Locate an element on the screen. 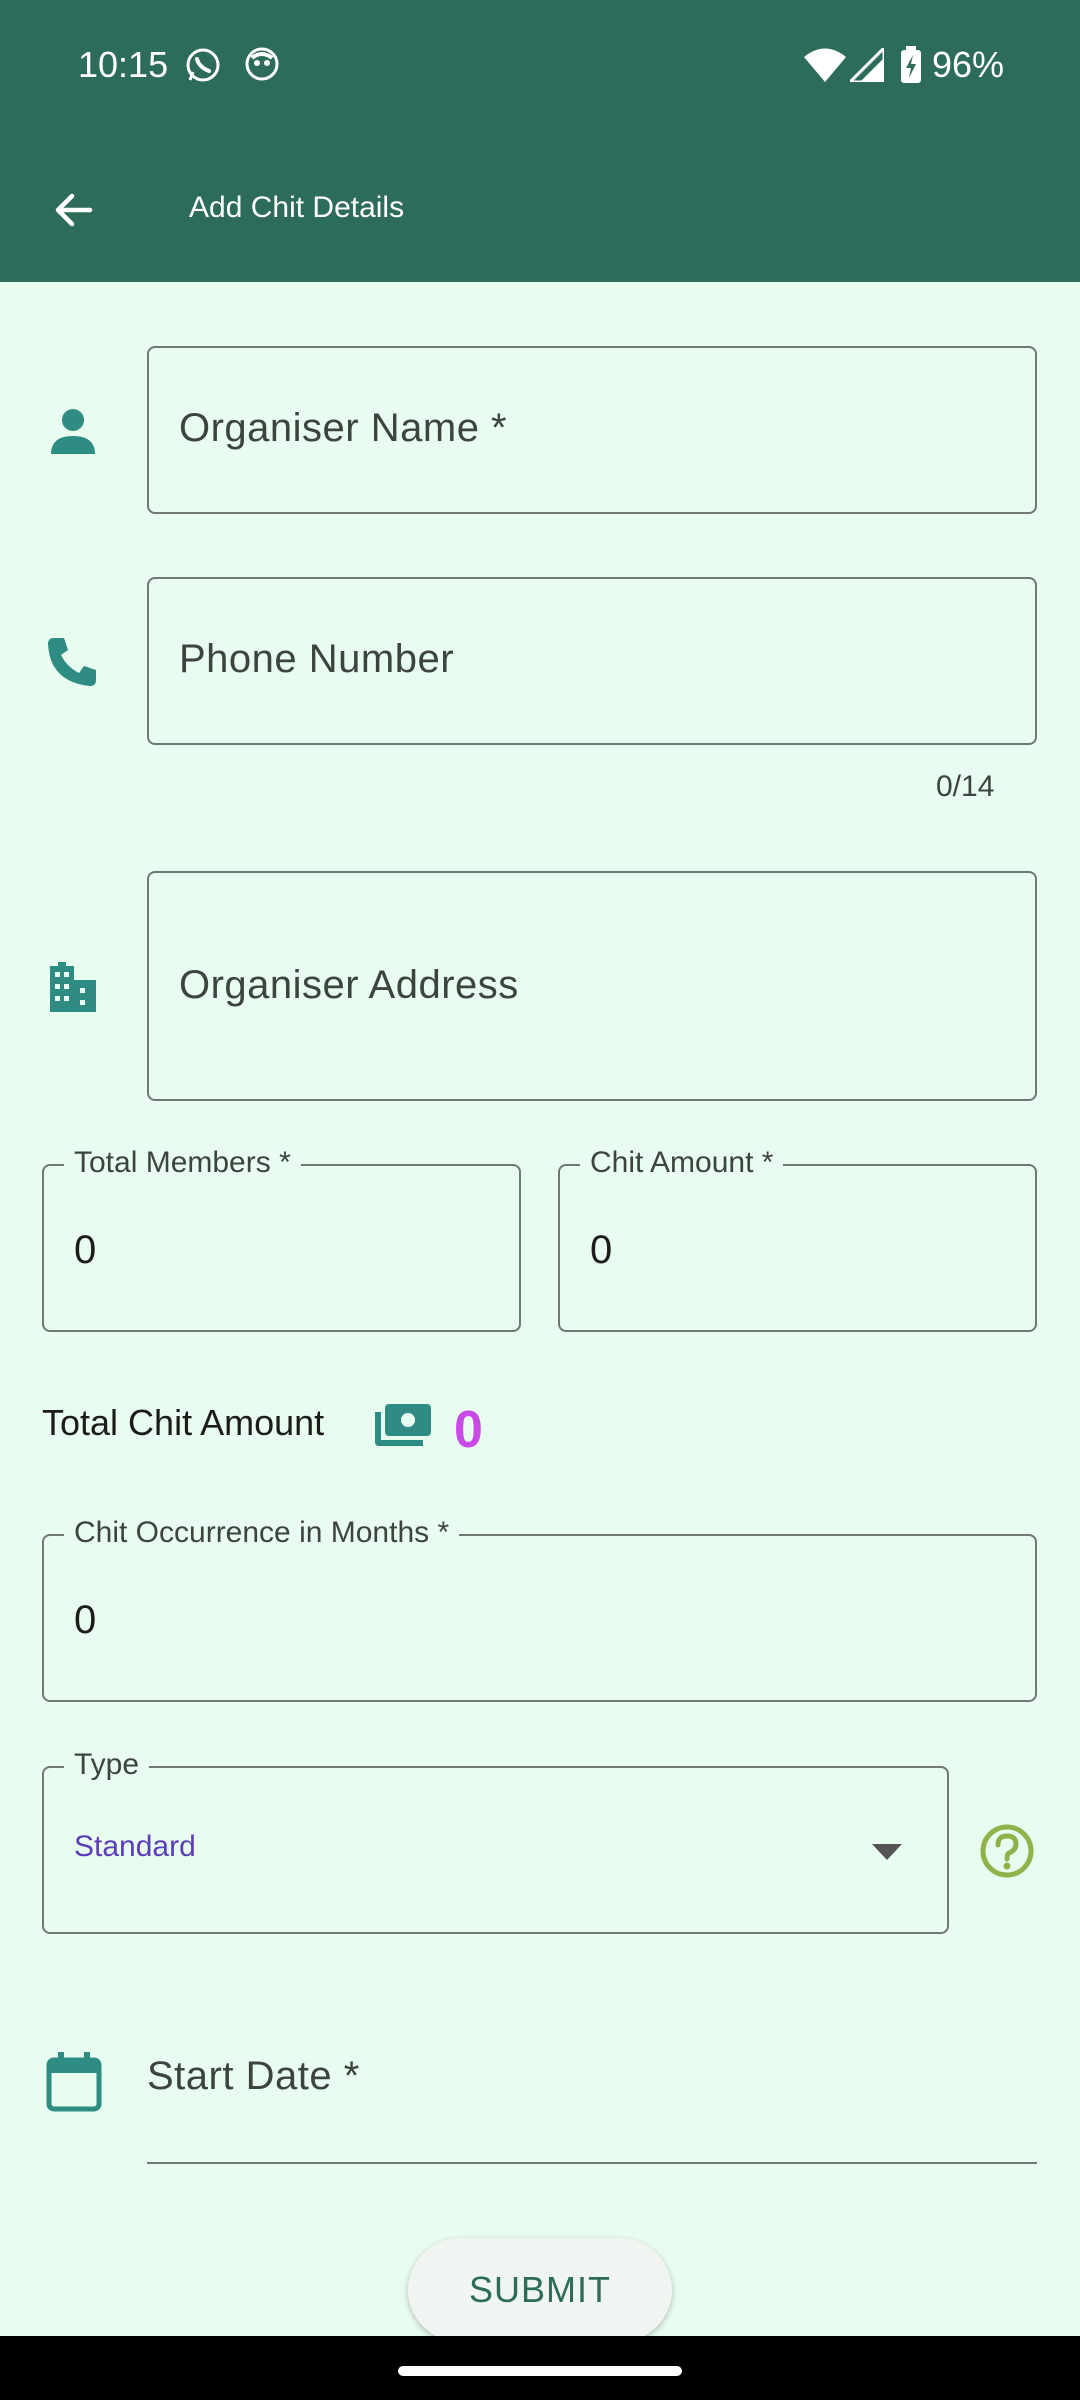 This screenshot has width=1080, height=2400. chit-occurrence-value: 0 is located at coordinates (85, 1620).